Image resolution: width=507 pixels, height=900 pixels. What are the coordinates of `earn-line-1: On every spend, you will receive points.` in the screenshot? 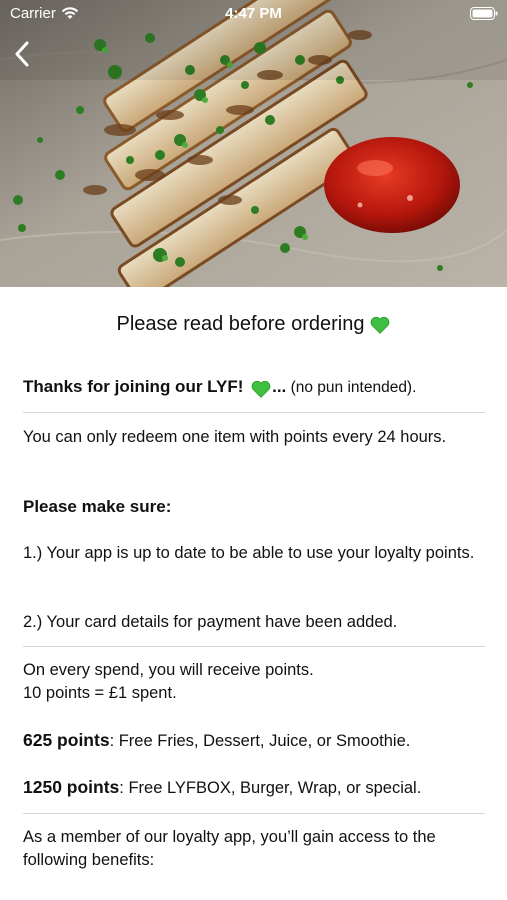 It's located at (168, 670).